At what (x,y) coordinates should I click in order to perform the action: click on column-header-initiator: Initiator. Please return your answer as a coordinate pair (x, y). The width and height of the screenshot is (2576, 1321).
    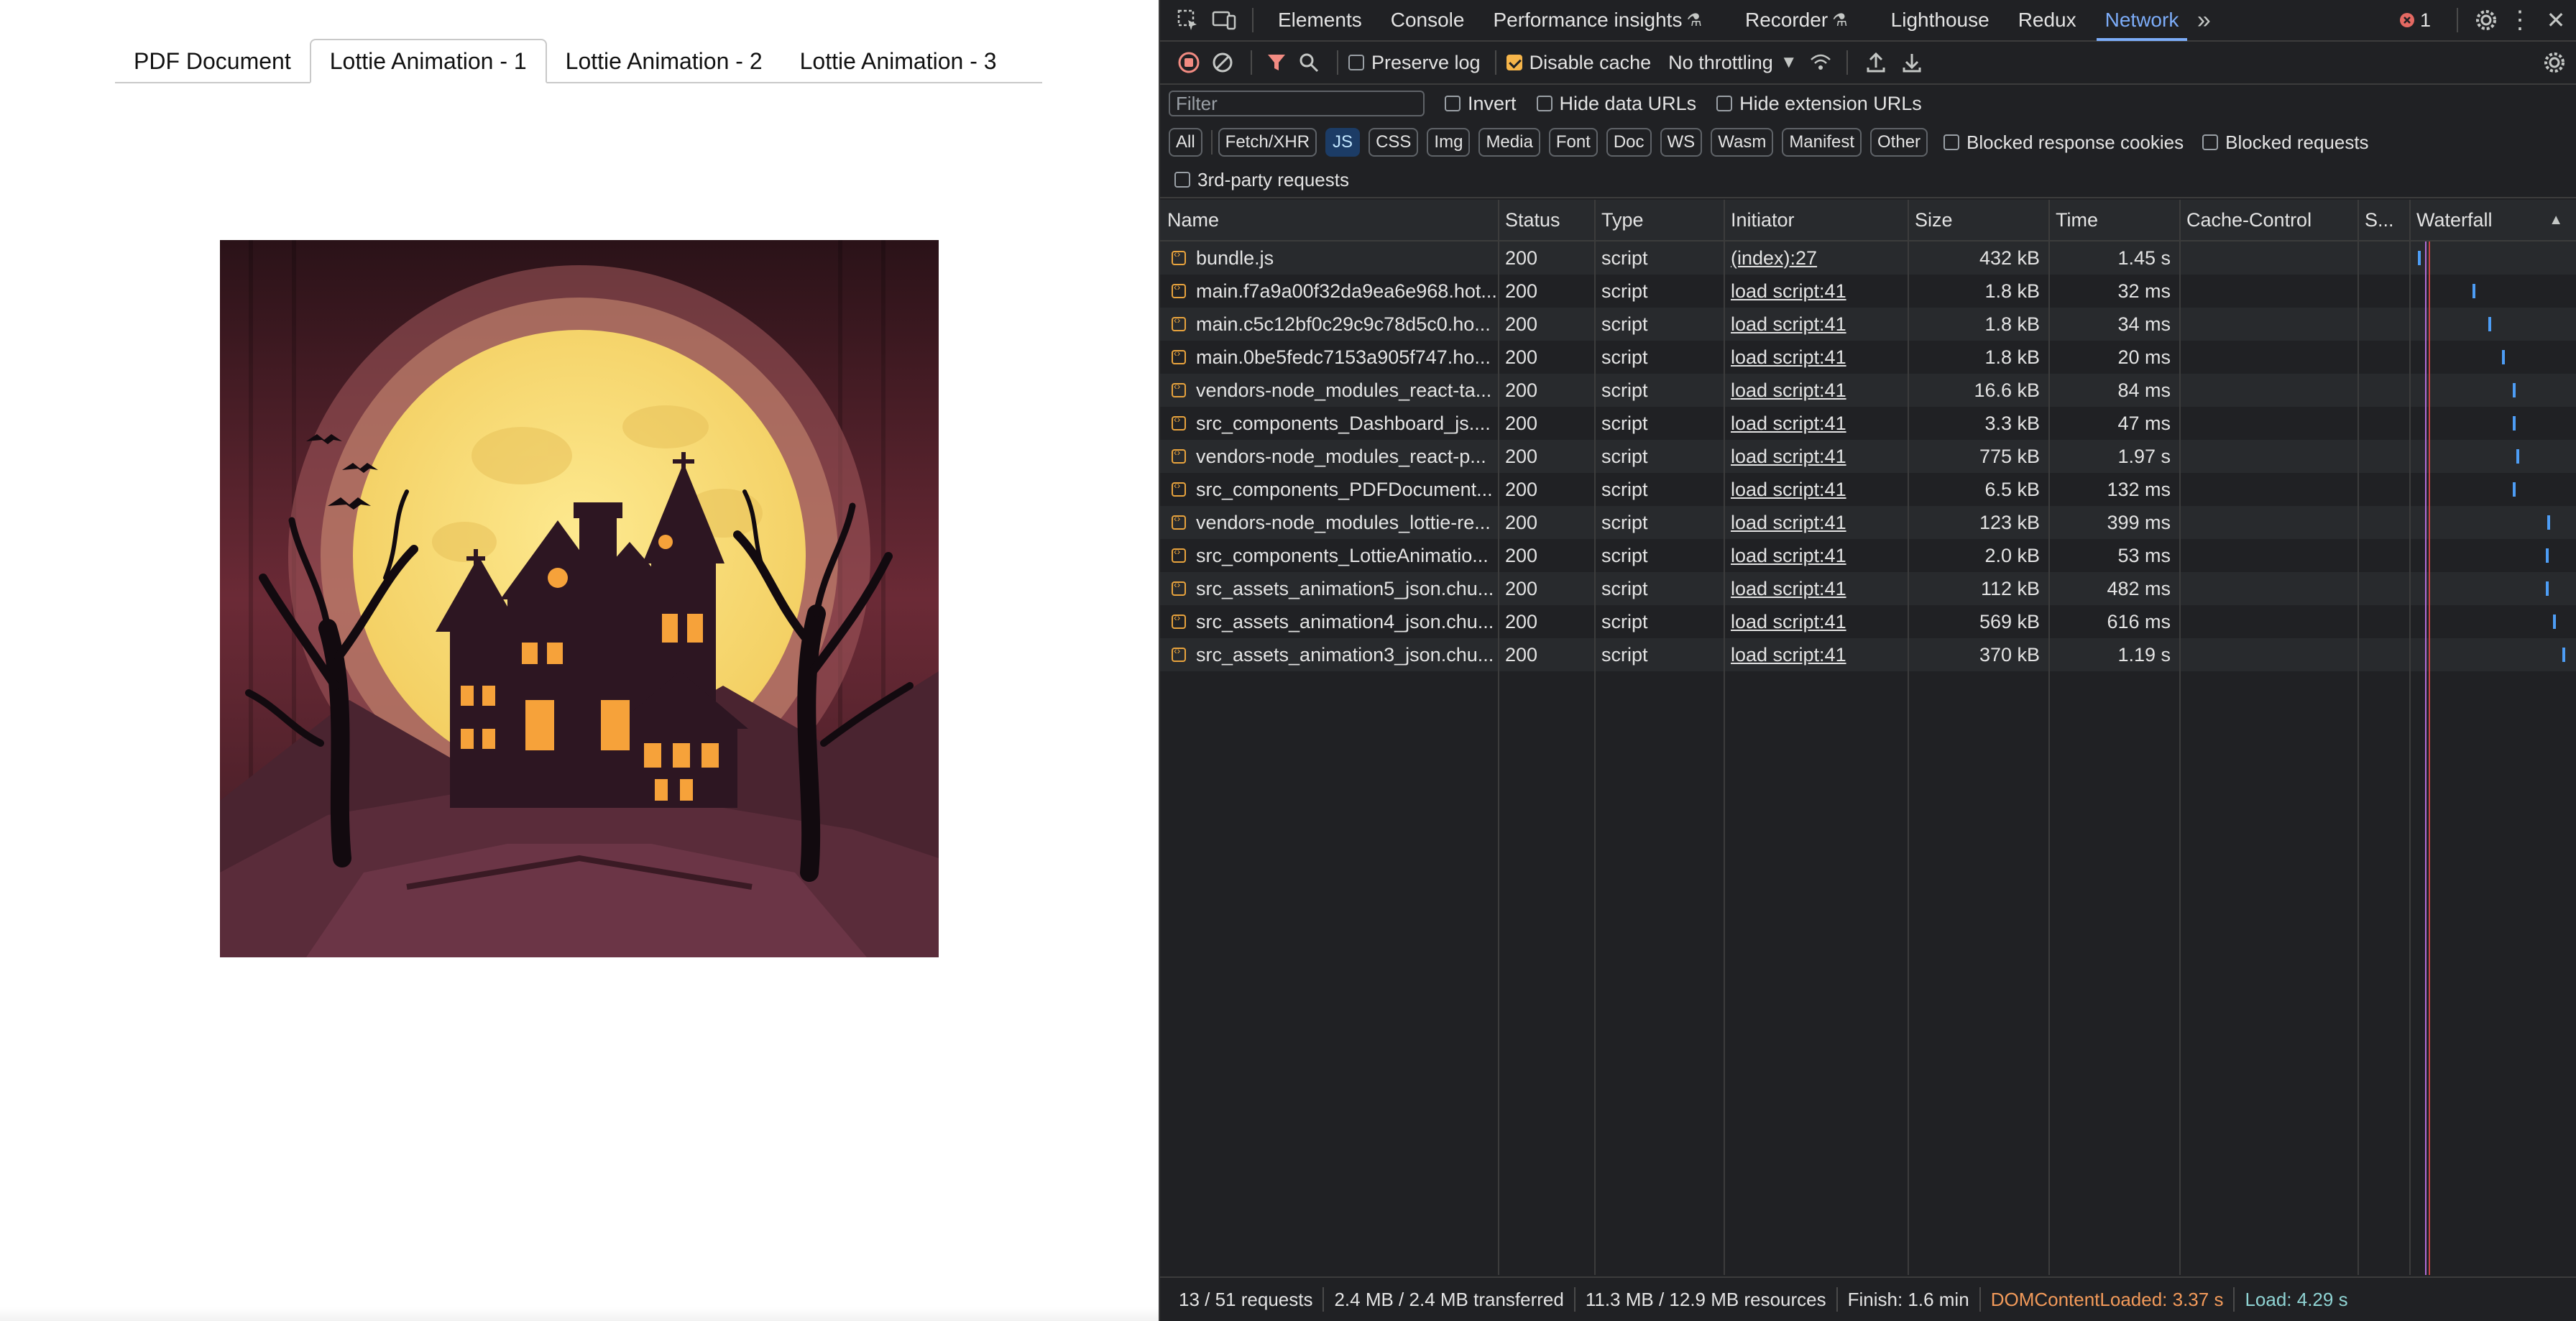
    Looking at the image, I should click on (1816, 220).